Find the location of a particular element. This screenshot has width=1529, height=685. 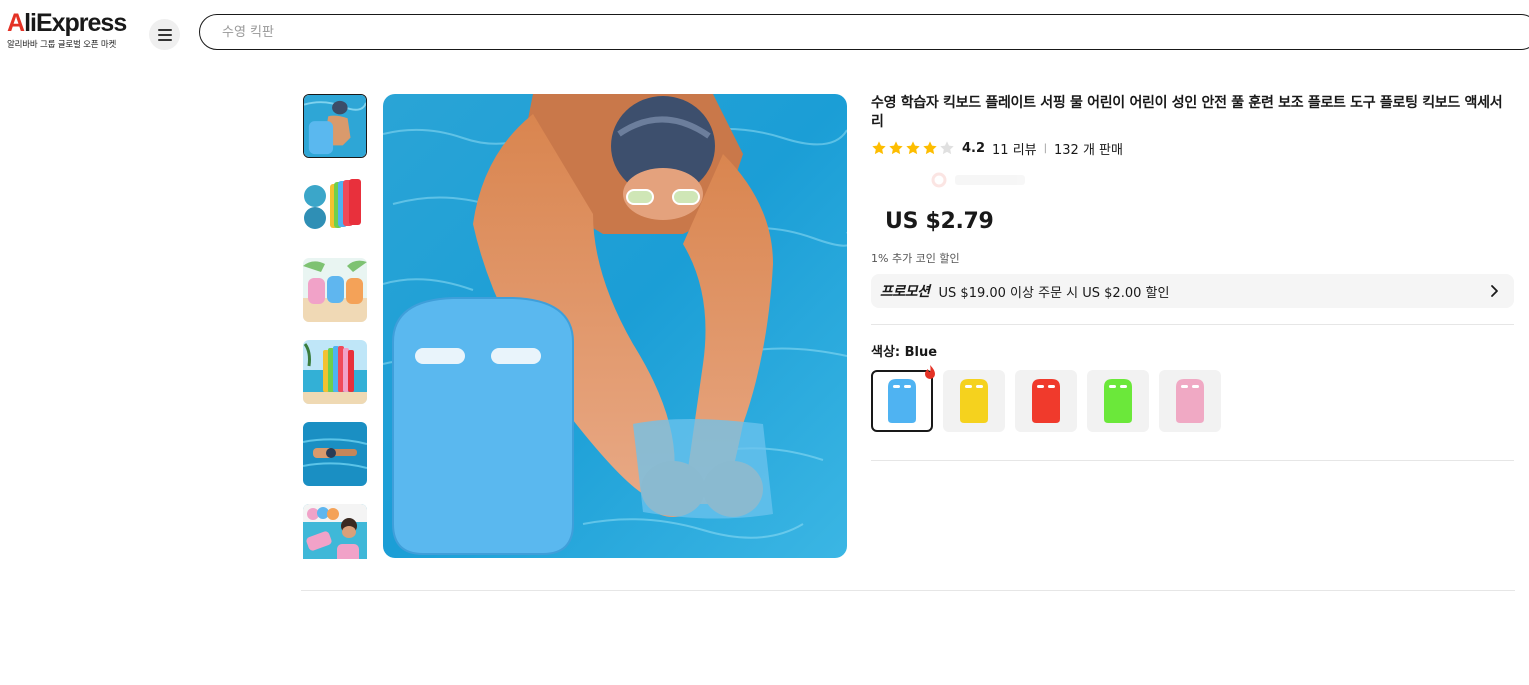

menu-button is located at coordinates (164, 34).